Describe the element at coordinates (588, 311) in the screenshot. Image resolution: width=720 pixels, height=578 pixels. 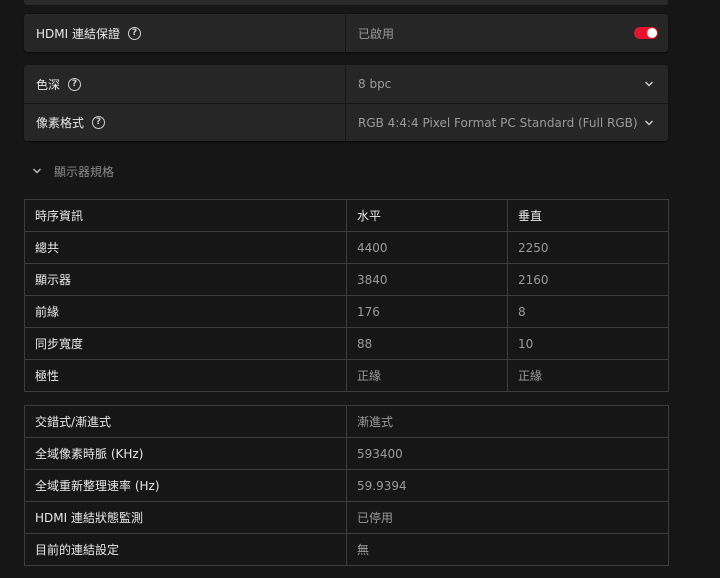
I see `row-value: 8` at that location.